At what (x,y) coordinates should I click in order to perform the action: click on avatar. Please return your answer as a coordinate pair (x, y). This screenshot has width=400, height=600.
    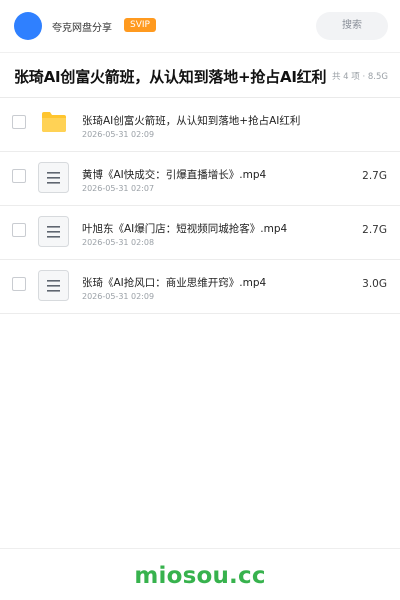
    Looking at the image, I should click on (28, 26).